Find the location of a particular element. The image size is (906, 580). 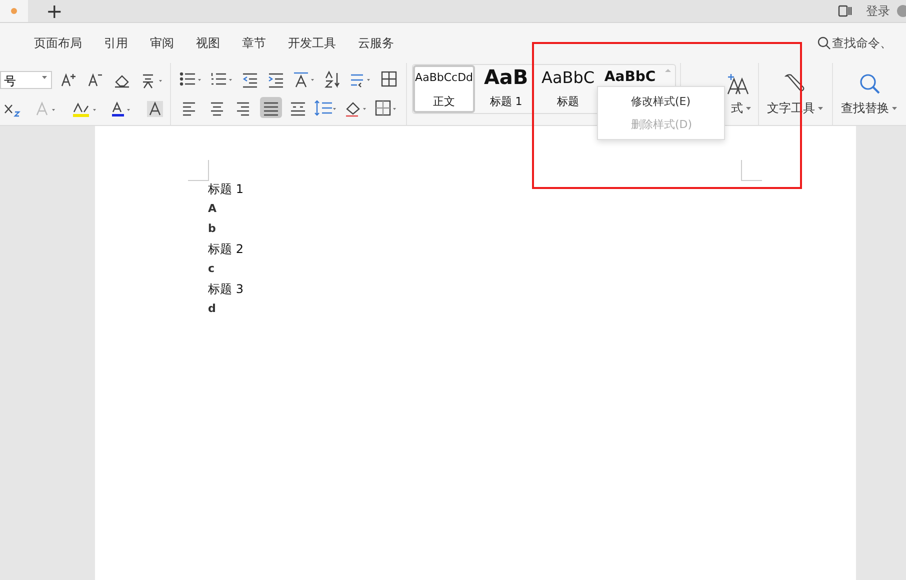

new-style-button: 式 is located at coordinates (741, 108).